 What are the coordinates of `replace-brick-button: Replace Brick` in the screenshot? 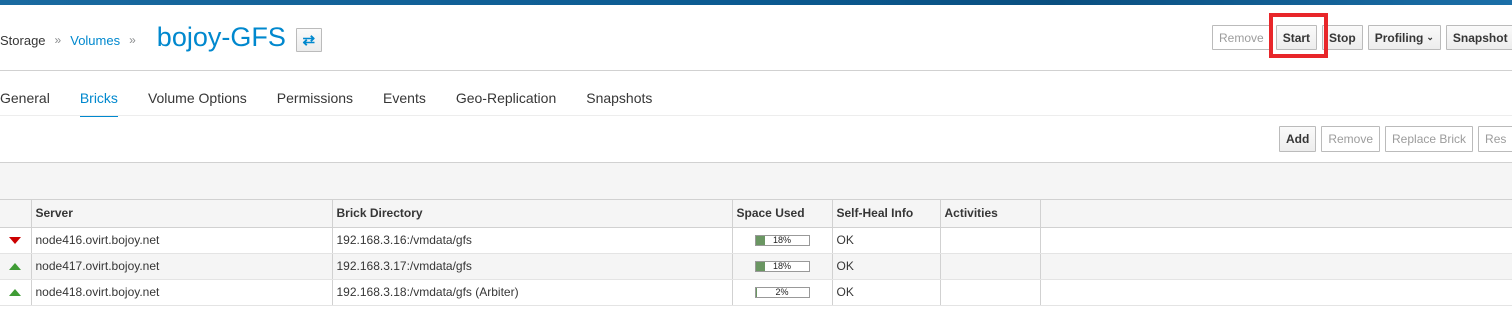 It's located at (1429, 139).